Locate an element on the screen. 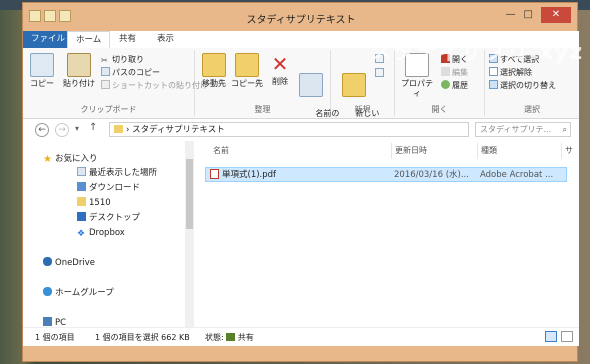 This screenshot has height=364, width=590. clipboard-icon is located at coordinates (79, 65).